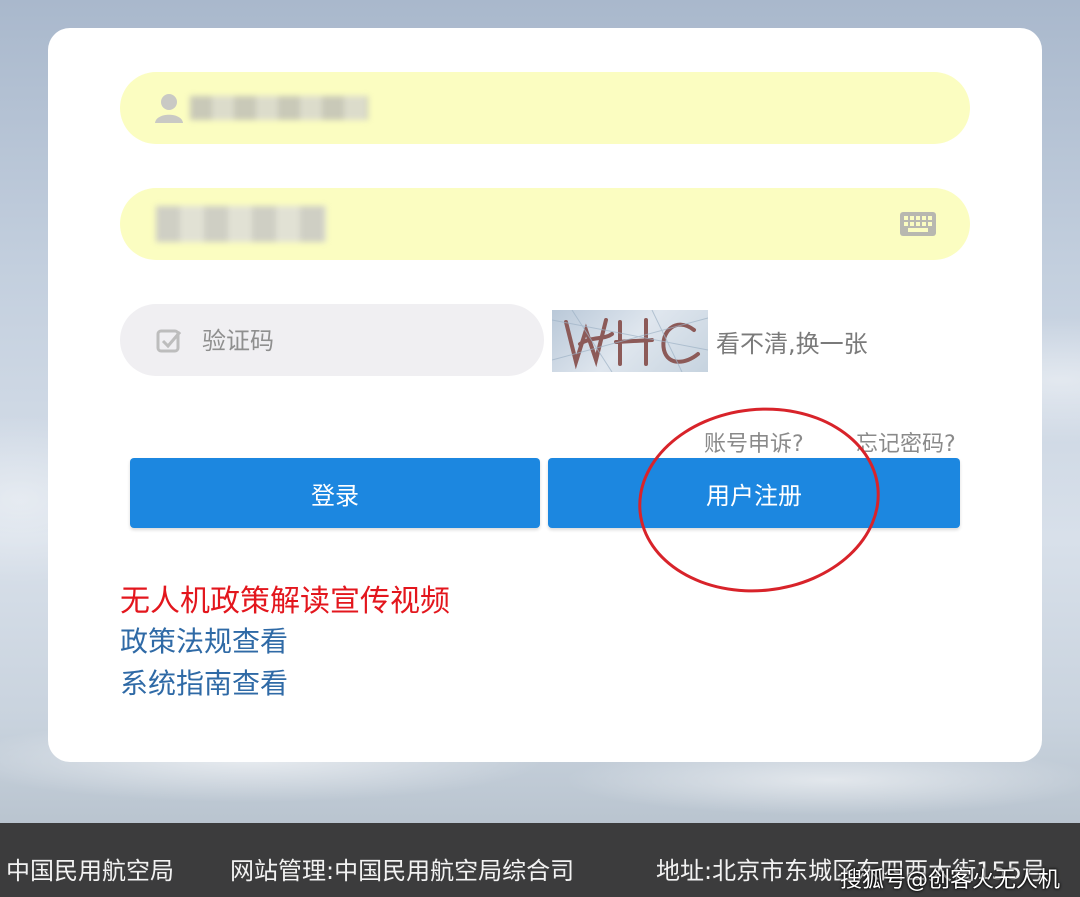 This screenshot has width=1080, height=897. Describe the element at coordinates (402, 871) in the screenshot. I see `footer-management: 网站管理:中国民用航空局综合司` at that location.